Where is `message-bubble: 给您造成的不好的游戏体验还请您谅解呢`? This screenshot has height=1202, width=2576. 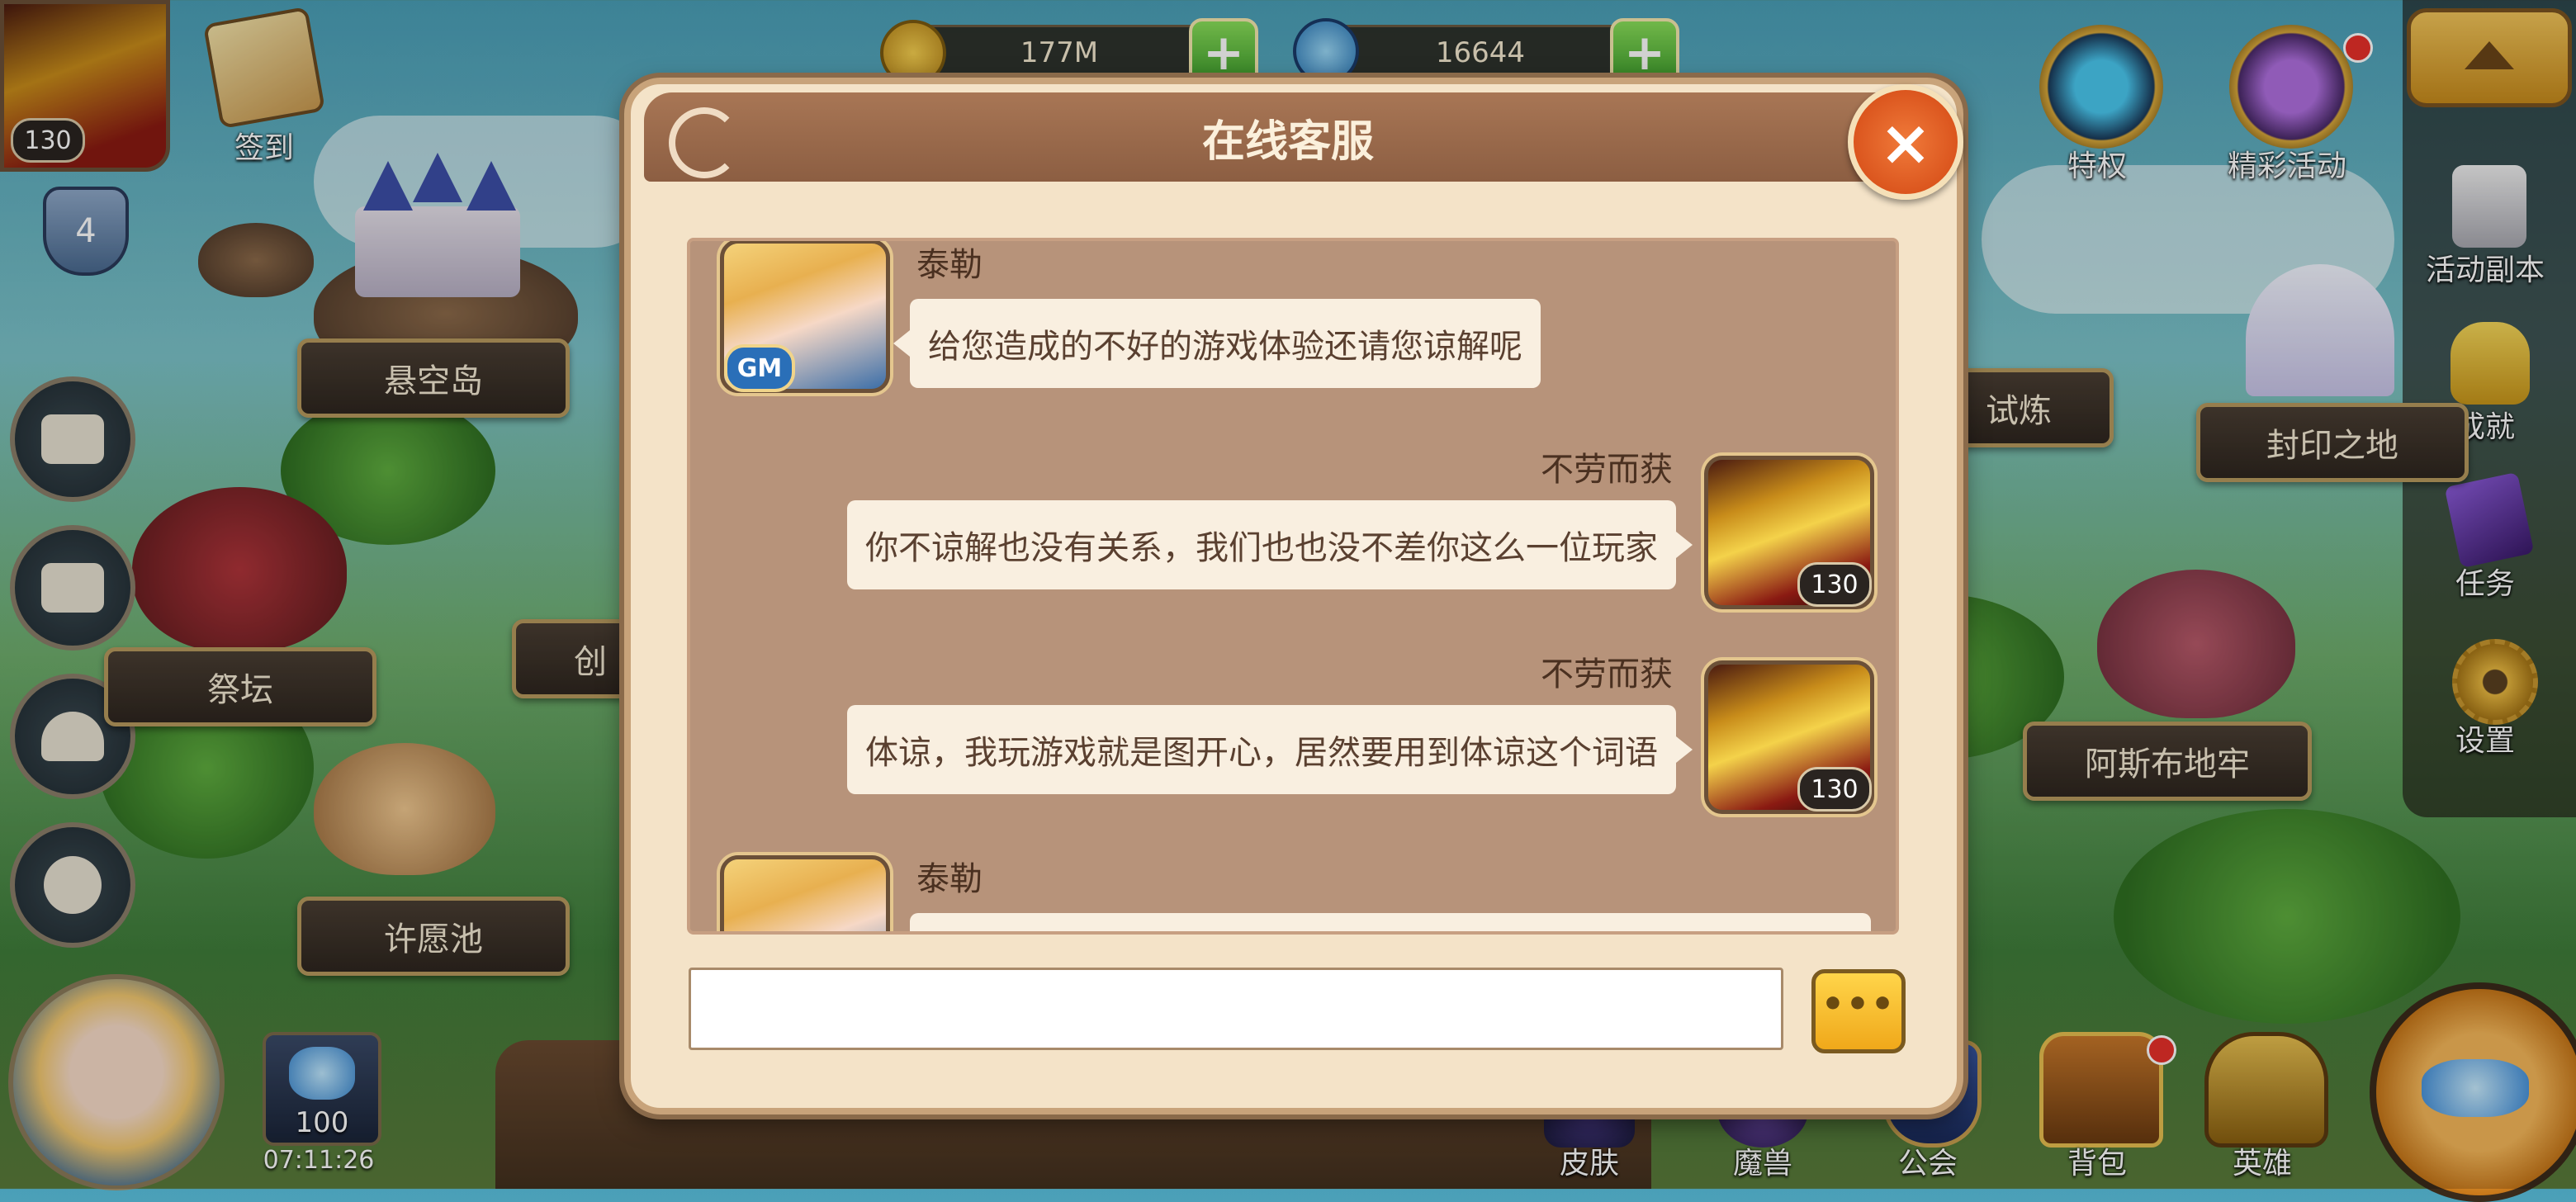
message-bubble: 给您造成的不好的游戏体验还请您谅解呢 is located at coordinates (1217, 343).